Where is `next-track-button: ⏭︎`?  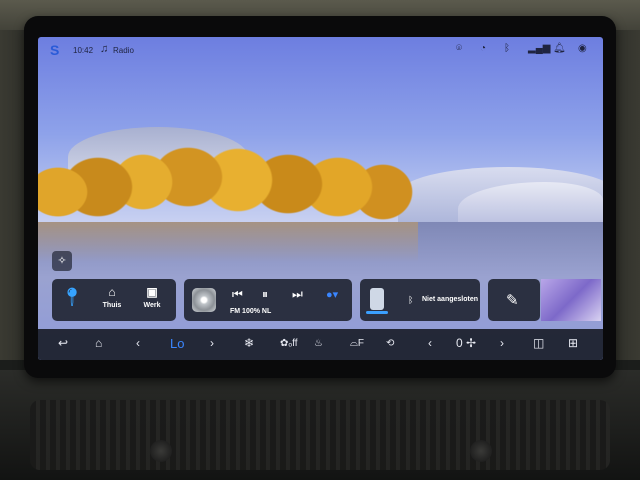
next-track-button: ⏭︎ is located at coordinates (297, 294).